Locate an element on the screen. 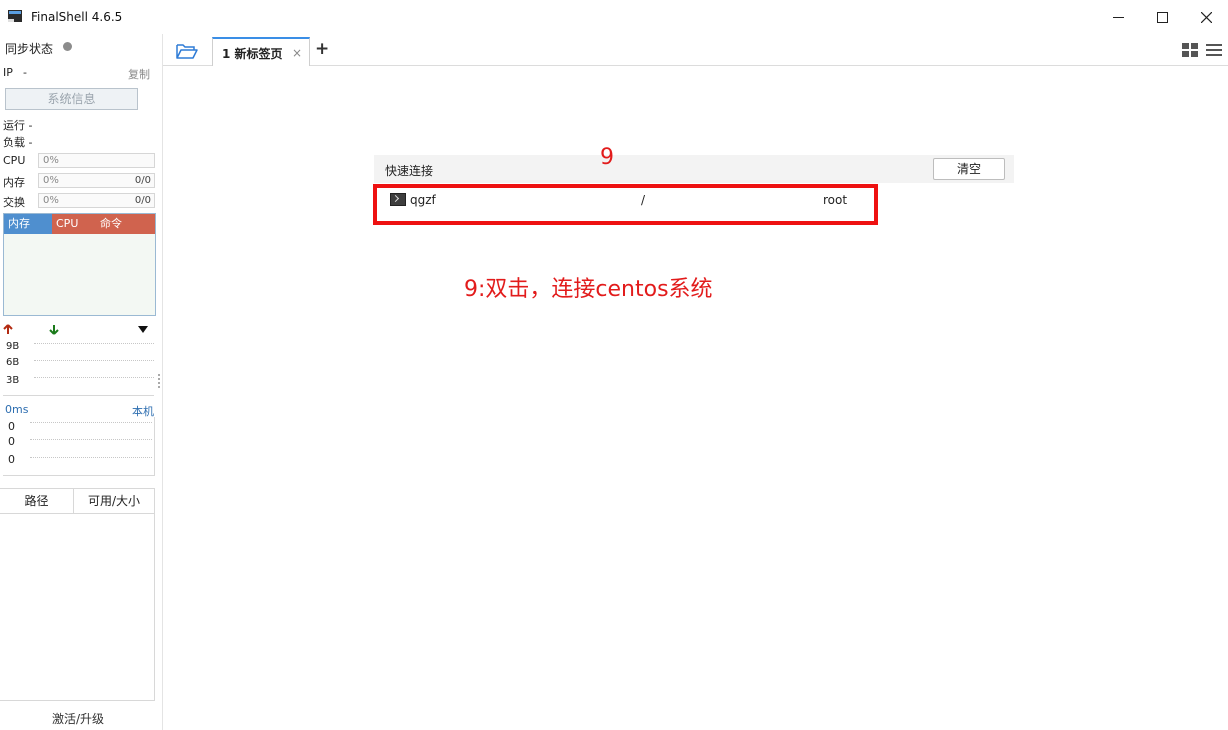 Image resolution: width=1228 pixels, height=730 pixels. process-header-memory: 内存 is located at coordinates (28, 224).